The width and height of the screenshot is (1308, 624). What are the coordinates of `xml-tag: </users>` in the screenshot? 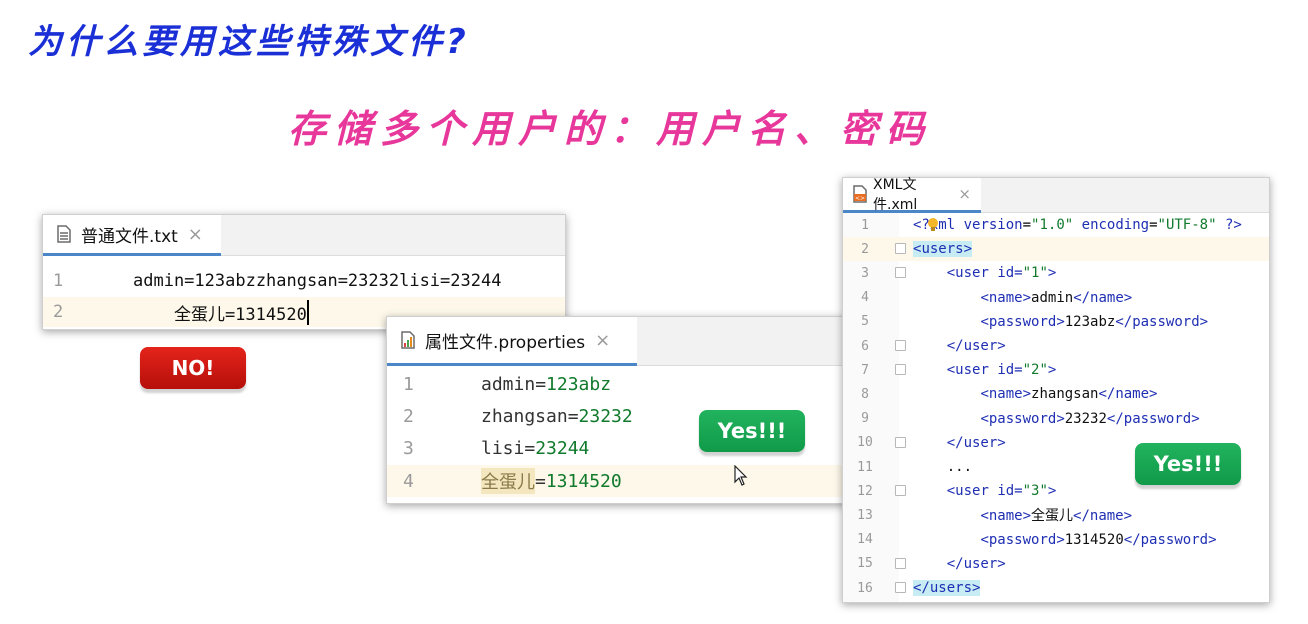 It's located at (947, 588).